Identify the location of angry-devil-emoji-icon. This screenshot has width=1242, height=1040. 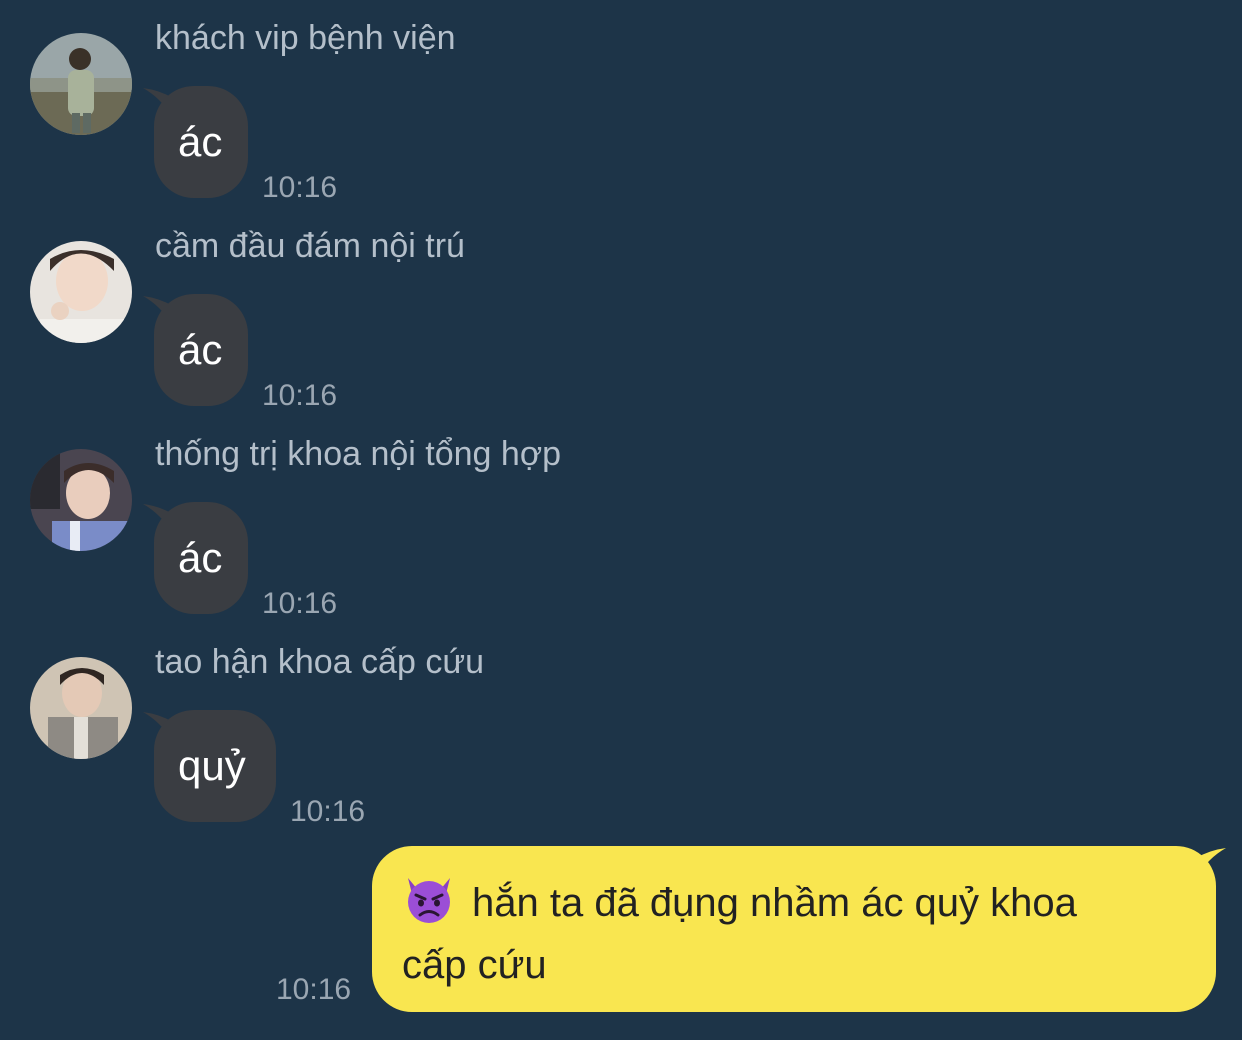
(429, 906).